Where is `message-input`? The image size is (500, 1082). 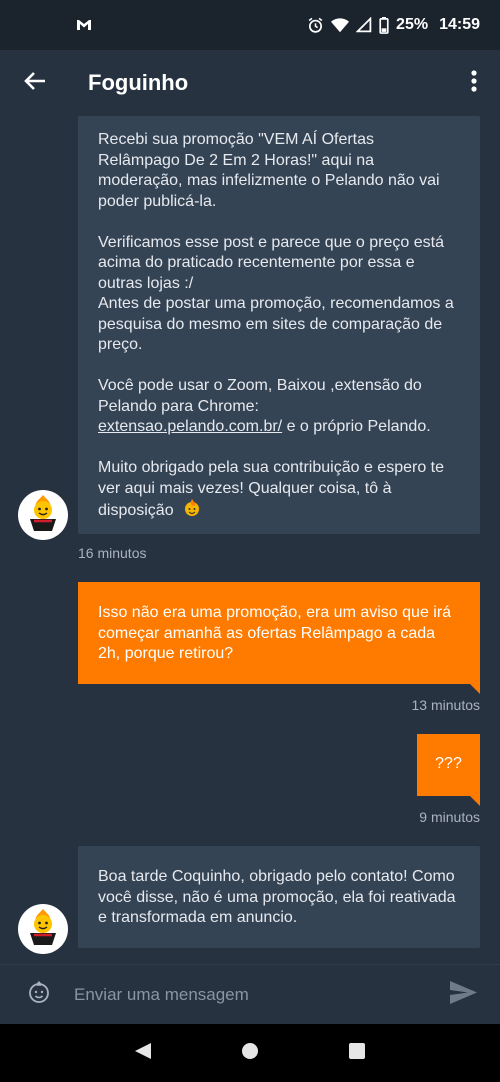
message-input is located at coordinates (249, 994).